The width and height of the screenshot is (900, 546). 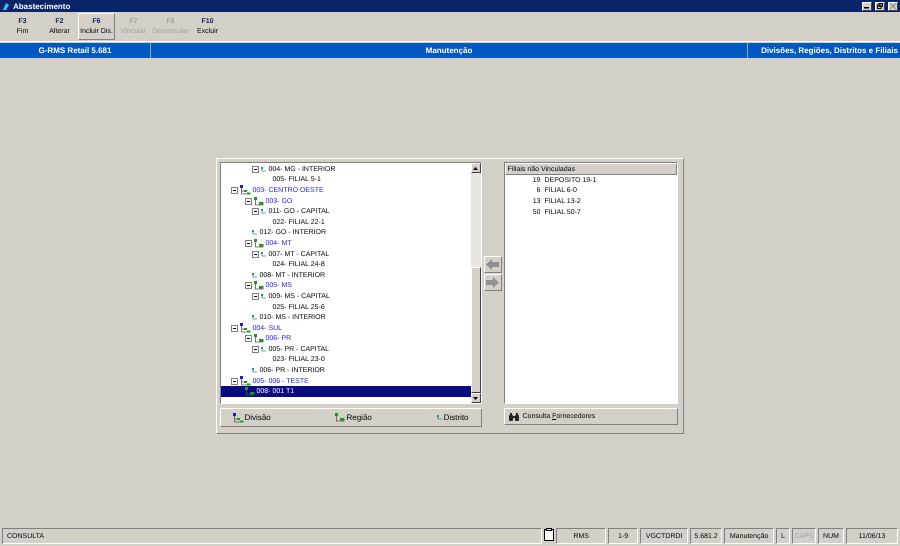 What do you see at coordinates (449, 50) in the screenshot?
I see `mode-label: Manutenção` at bounding box center [449, 50].